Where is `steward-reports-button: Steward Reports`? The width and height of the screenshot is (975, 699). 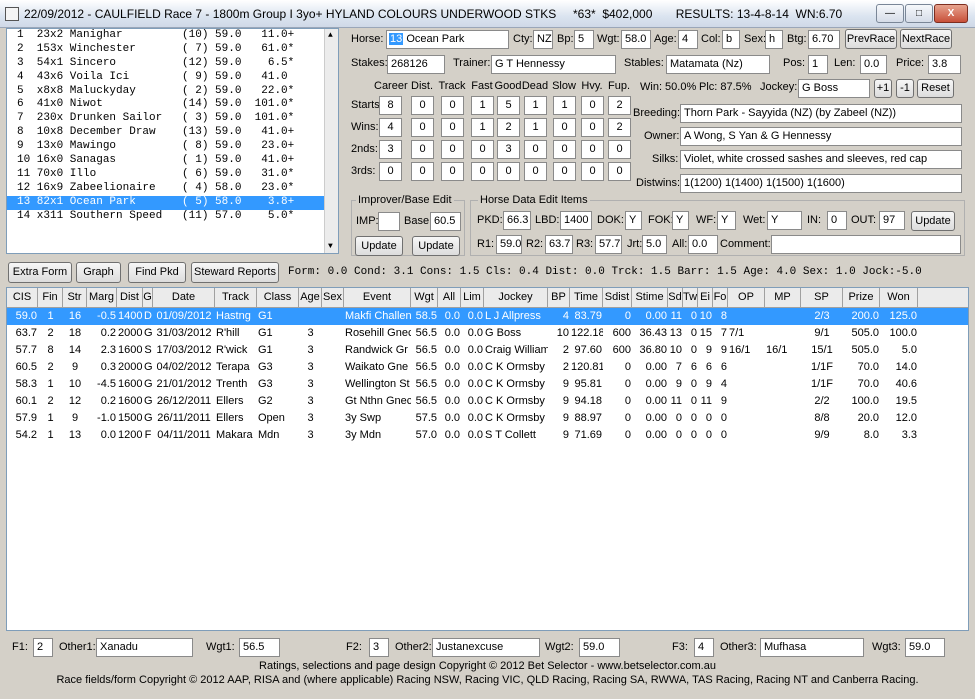 steward-reports-button: Steward Reports is located at coordinates (235, 272).